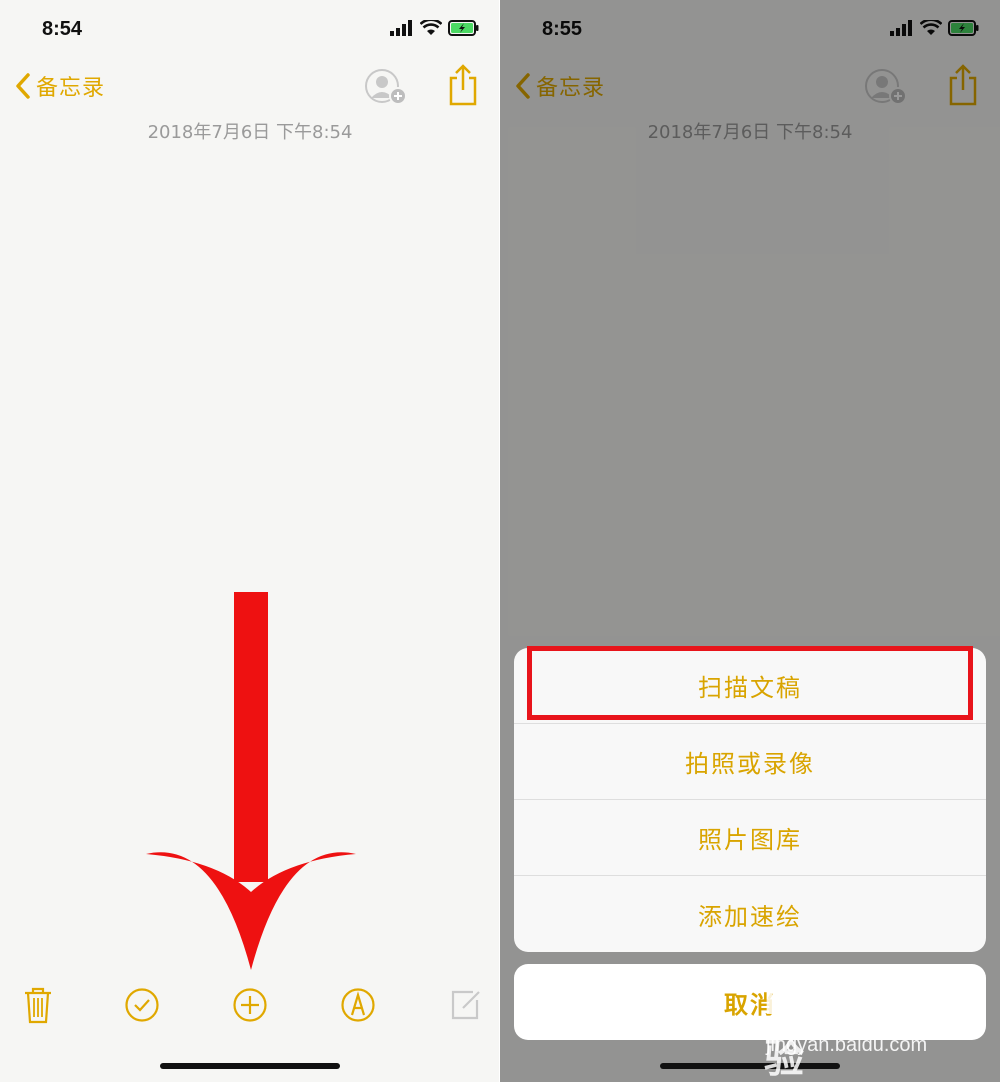 The height and width of the screenshot is (1084, 1000). What do you see at coordinates (62, 29) in the screenshot?
I see `status-time: 8:54` at bounding box center [62, 29].